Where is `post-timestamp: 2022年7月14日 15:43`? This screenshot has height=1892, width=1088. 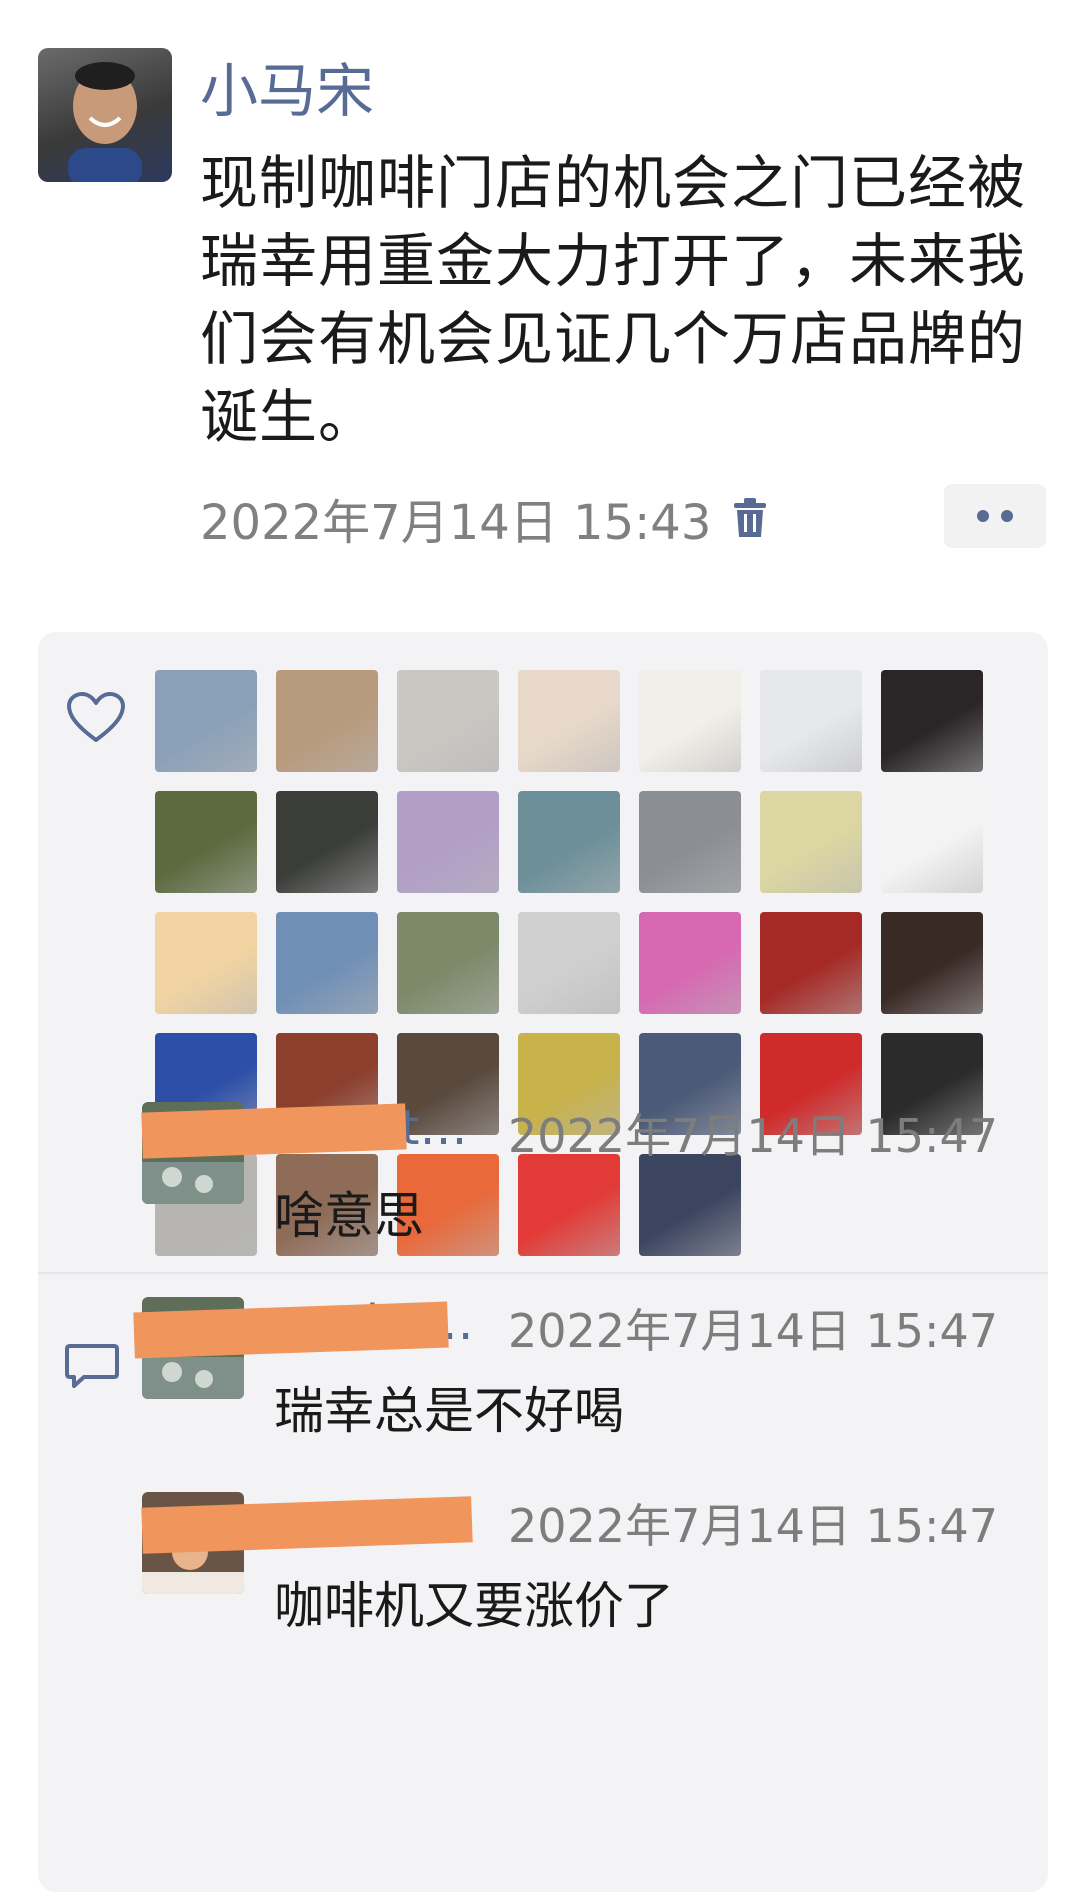
post-timestamp: 2022年7月14日 15:43 is located at coordinates (456, 523).